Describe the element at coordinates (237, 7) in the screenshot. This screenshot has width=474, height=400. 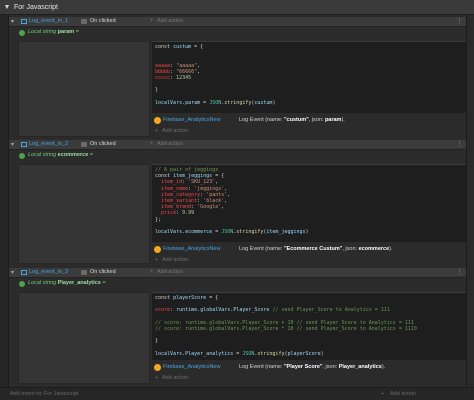
I see `group-header: ▼ For Javascript` at that location.